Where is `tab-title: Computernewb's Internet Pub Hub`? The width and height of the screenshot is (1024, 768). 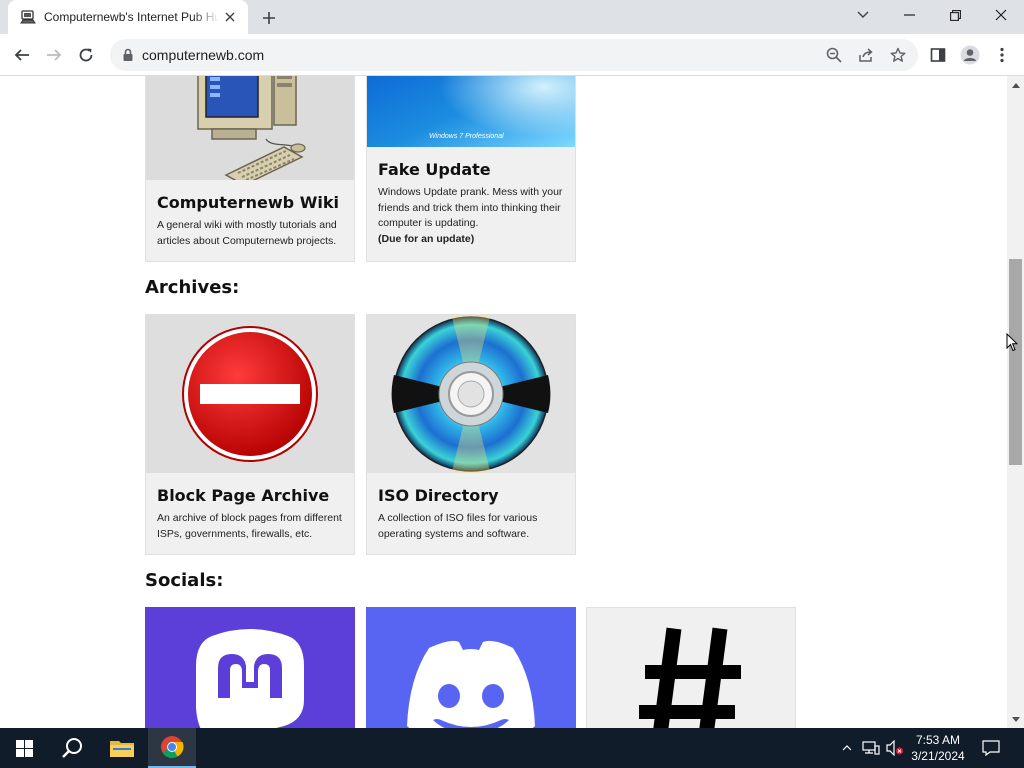
tab-title: Computernewb's Internet Pub Hub is located at coordinates (131, 17).